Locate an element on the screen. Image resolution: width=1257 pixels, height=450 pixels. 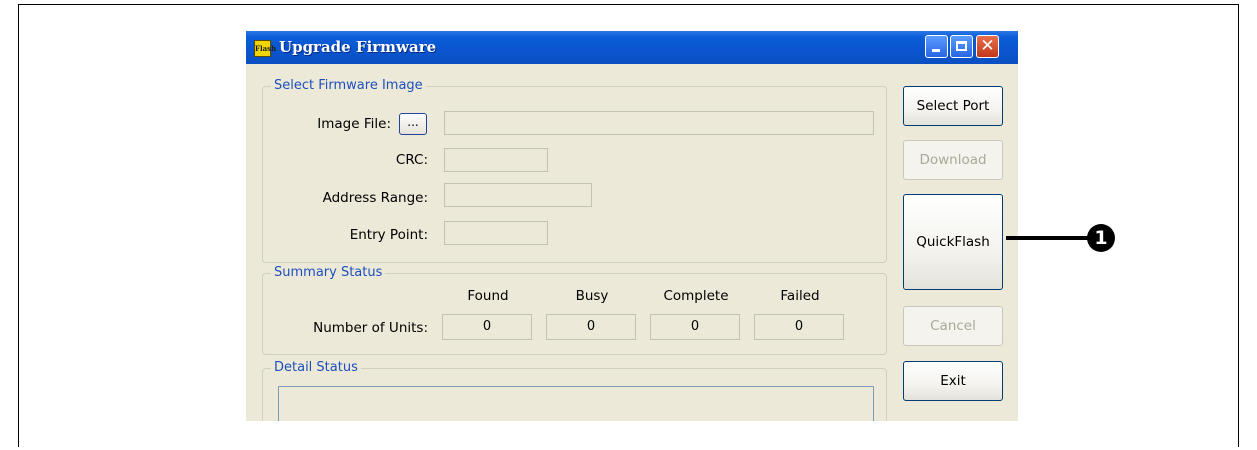
exit-button: Exit is located at coordinates (953, 381).